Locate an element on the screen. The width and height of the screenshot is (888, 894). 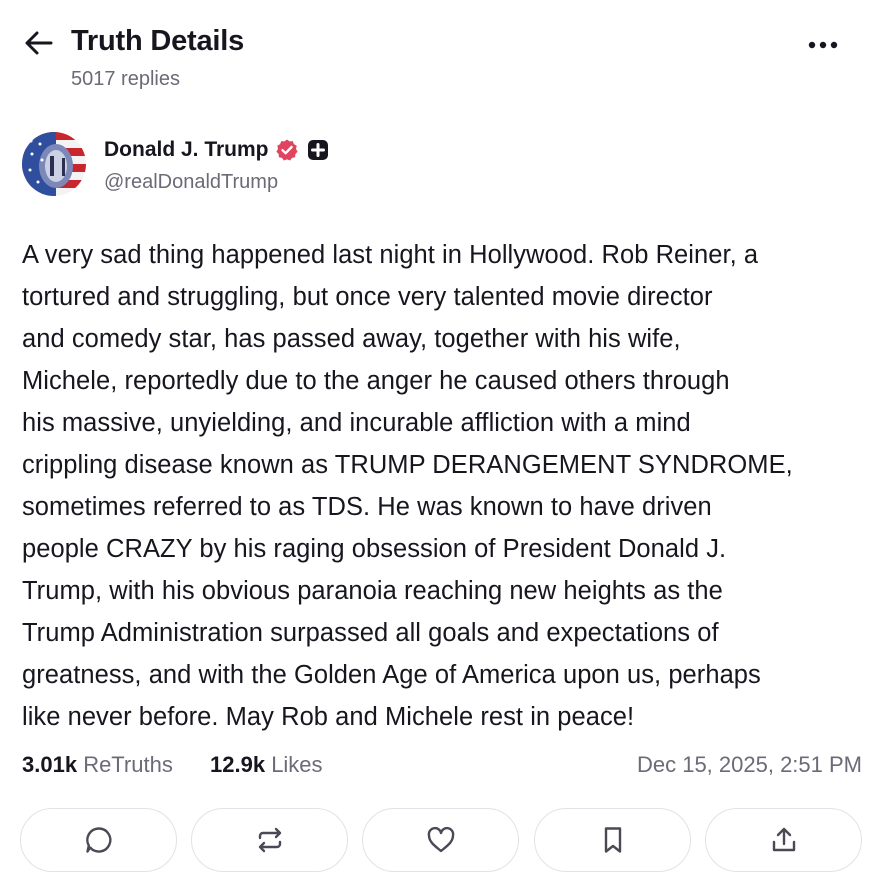
retruths-stat: 3.01k ReTruths is located at coordinates (97, 765).